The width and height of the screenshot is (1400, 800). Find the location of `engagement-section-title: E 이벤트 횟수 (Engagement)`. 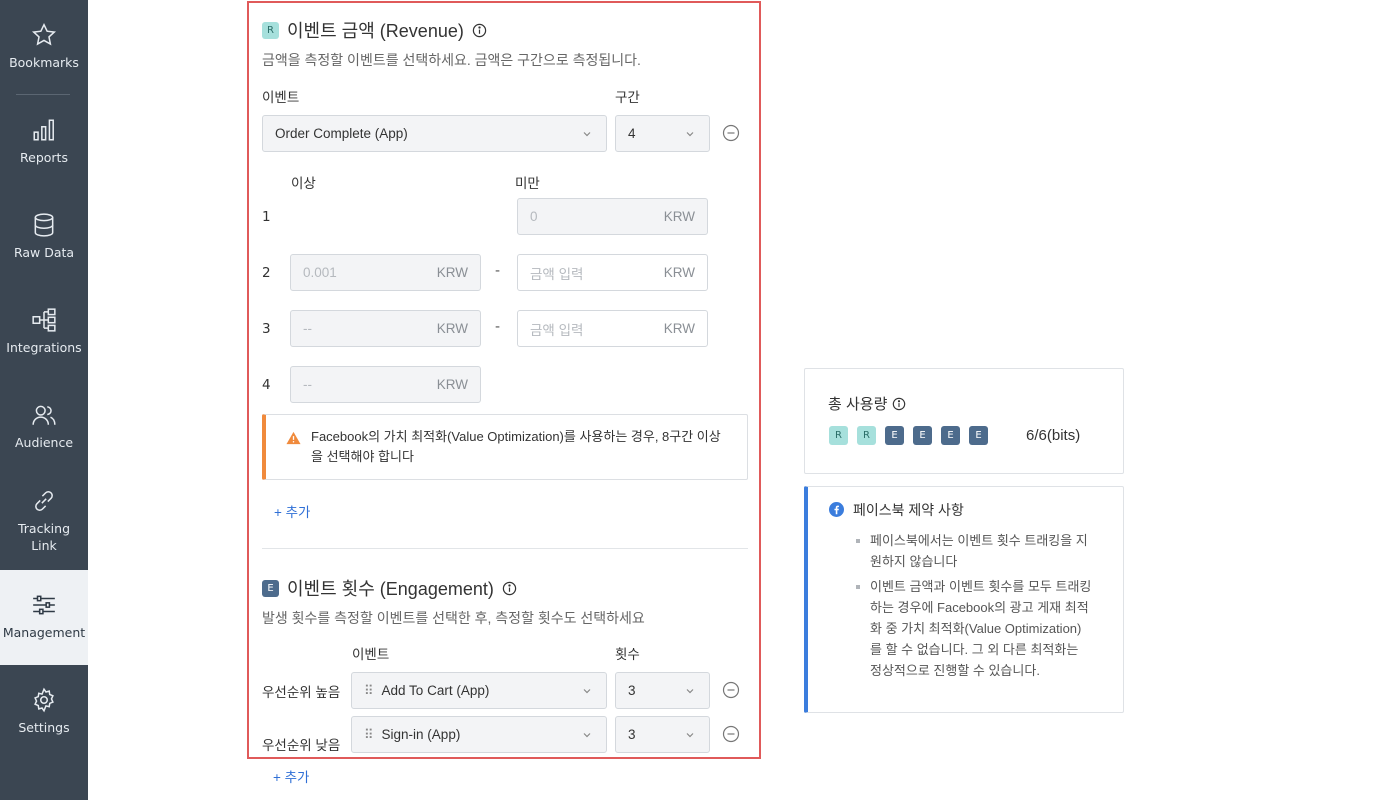

engagement-section-title: E 이벤트 횟수 (Engagement) is located at coordinates (389, 588).